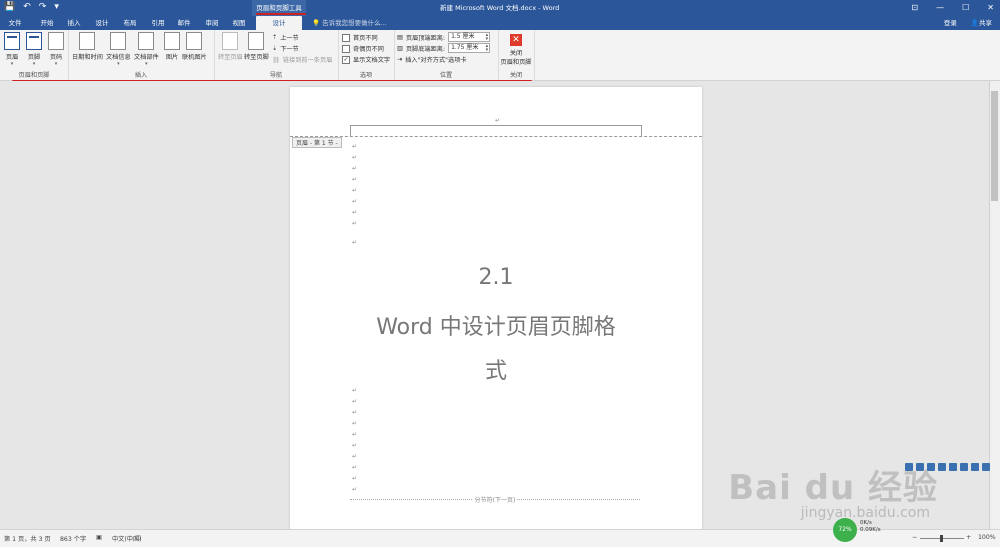 The image size is (1000, 547). What do you see at coordinates (500, 8) in the screenshot?
I see `document-title: 新建 Microsoft Word 文档.docx - Word` at bounding box center [500, 8].